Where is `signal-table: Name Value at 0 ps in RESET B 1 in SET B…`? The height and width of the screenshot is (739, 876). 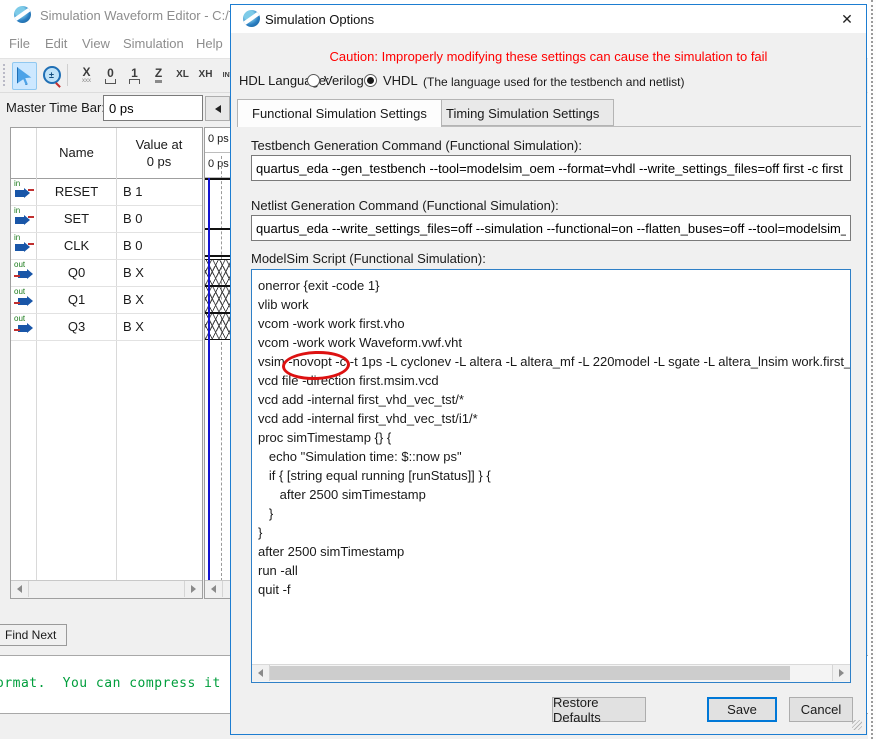 signal-table: Name Value at 0 ps in RESET B 1 in SET B… is located at coordinates (106, 363).